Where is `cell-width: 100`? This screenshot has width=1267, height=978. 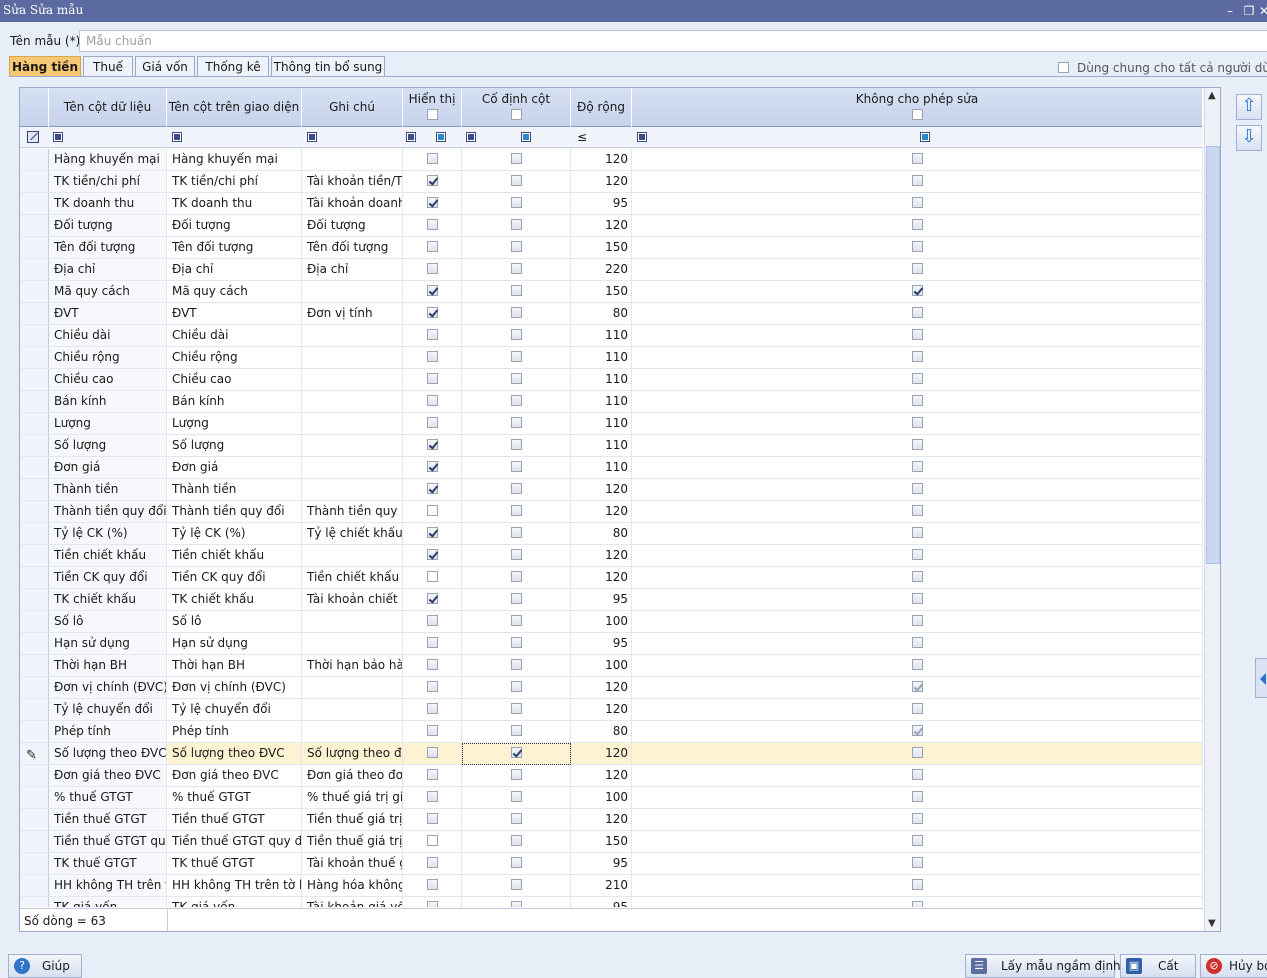 cell-width: 100 is located at coordinates (601, 621).